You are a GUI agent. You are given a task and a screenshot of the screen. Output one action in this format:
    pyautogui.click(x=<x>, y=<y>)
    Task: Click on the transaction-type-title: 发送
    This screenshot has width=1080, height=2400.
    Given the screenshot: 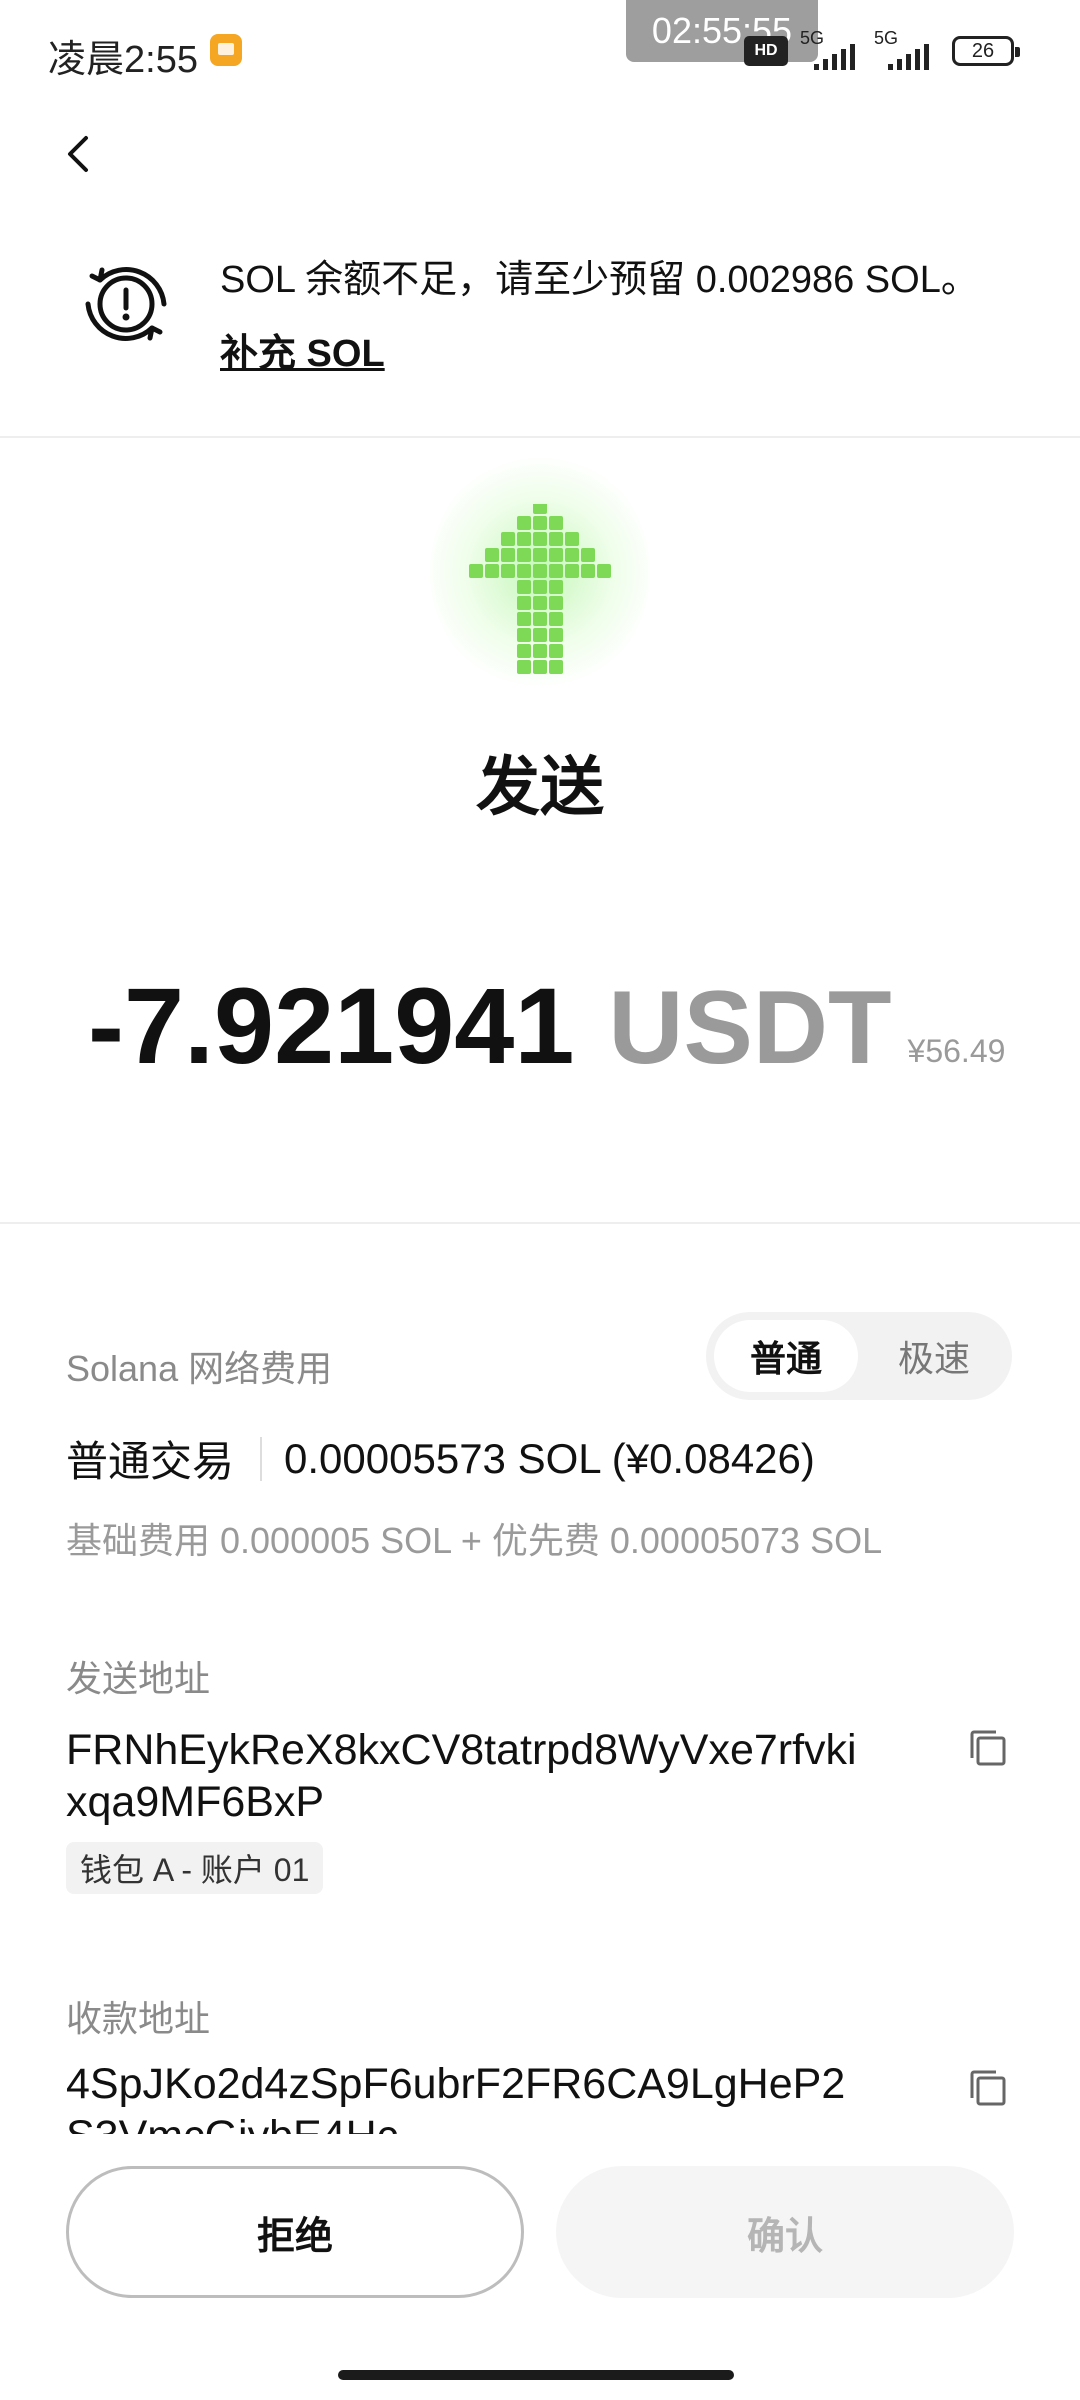 What is the action you would take?
    pyautogui.click(x=540, y=787)
    